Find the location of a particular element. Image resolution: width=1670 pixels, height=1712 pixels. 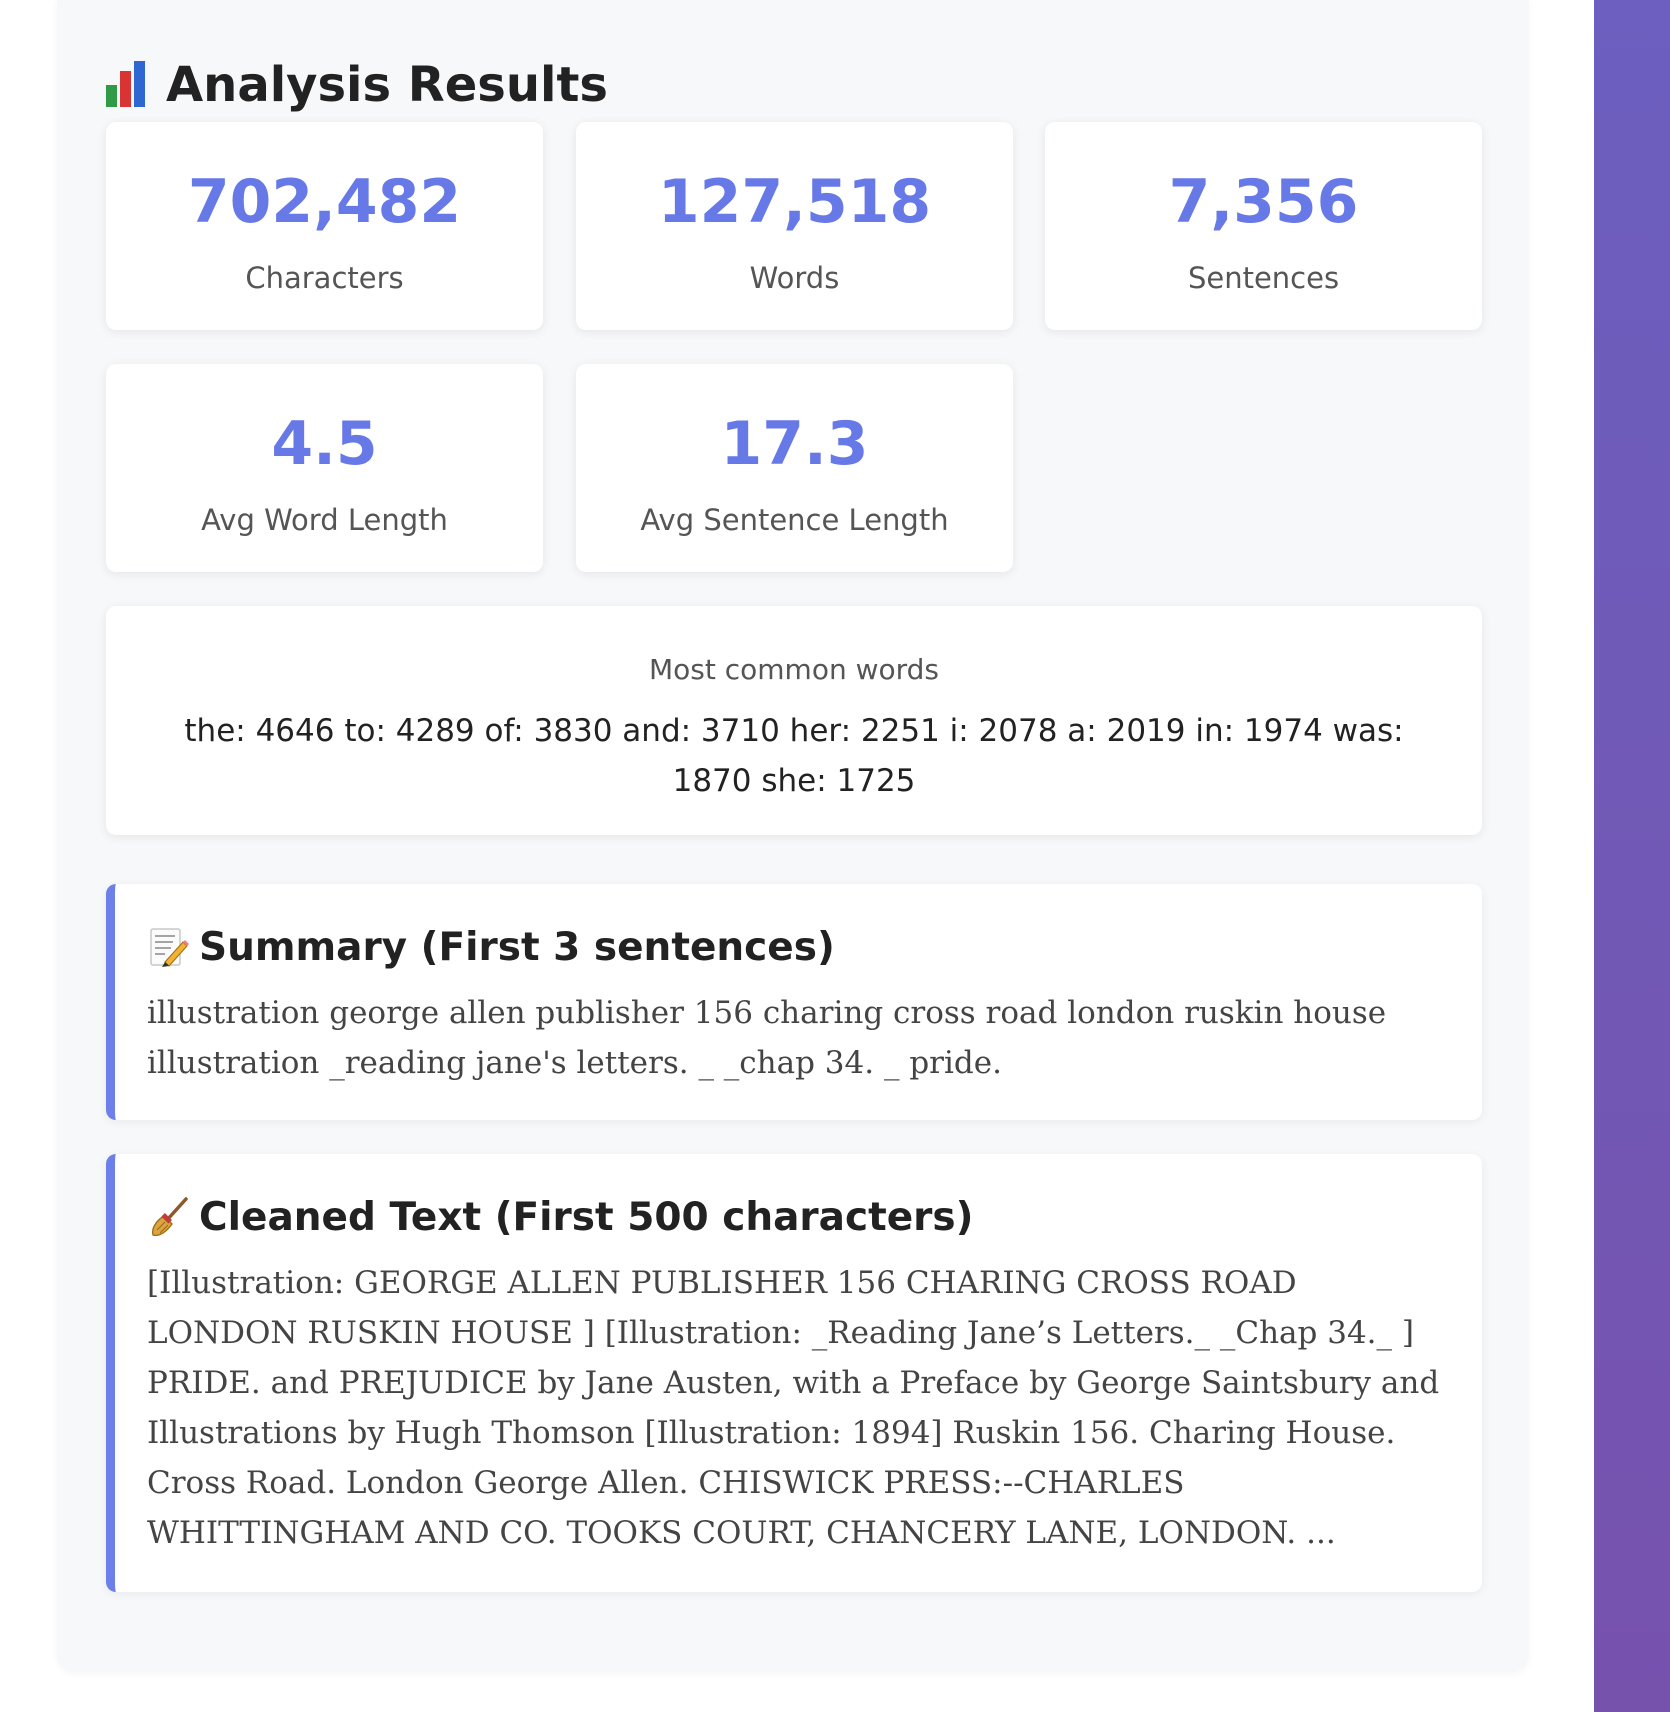

cleaned-text-title: Cleaned Text (First 500 characters) is located at coordinates (586, 1217).